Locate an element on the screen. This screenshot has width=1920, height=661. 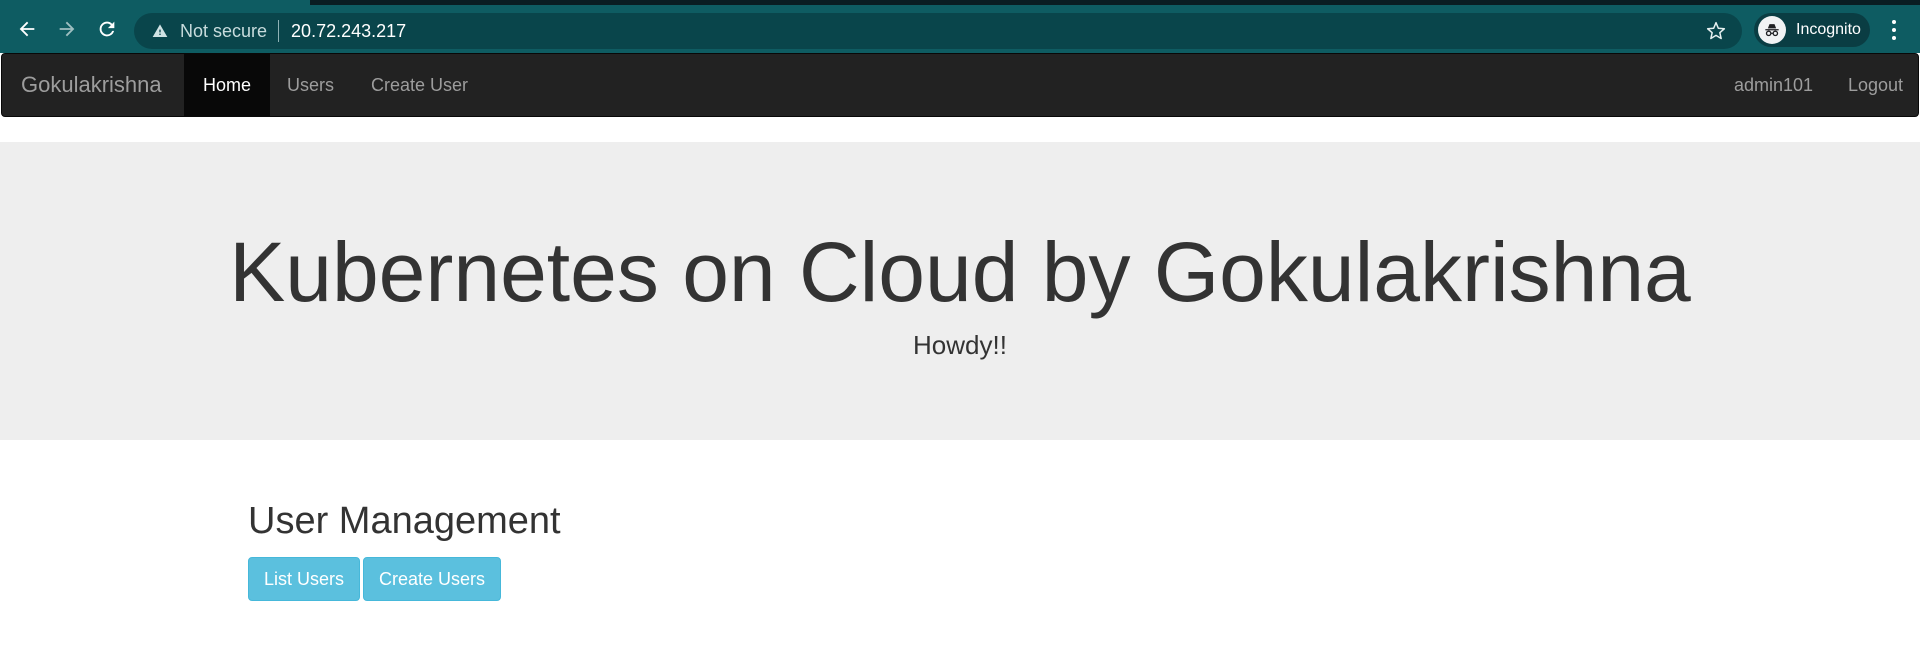
kebab-menu-icon is located at coordinates (1894, 30).